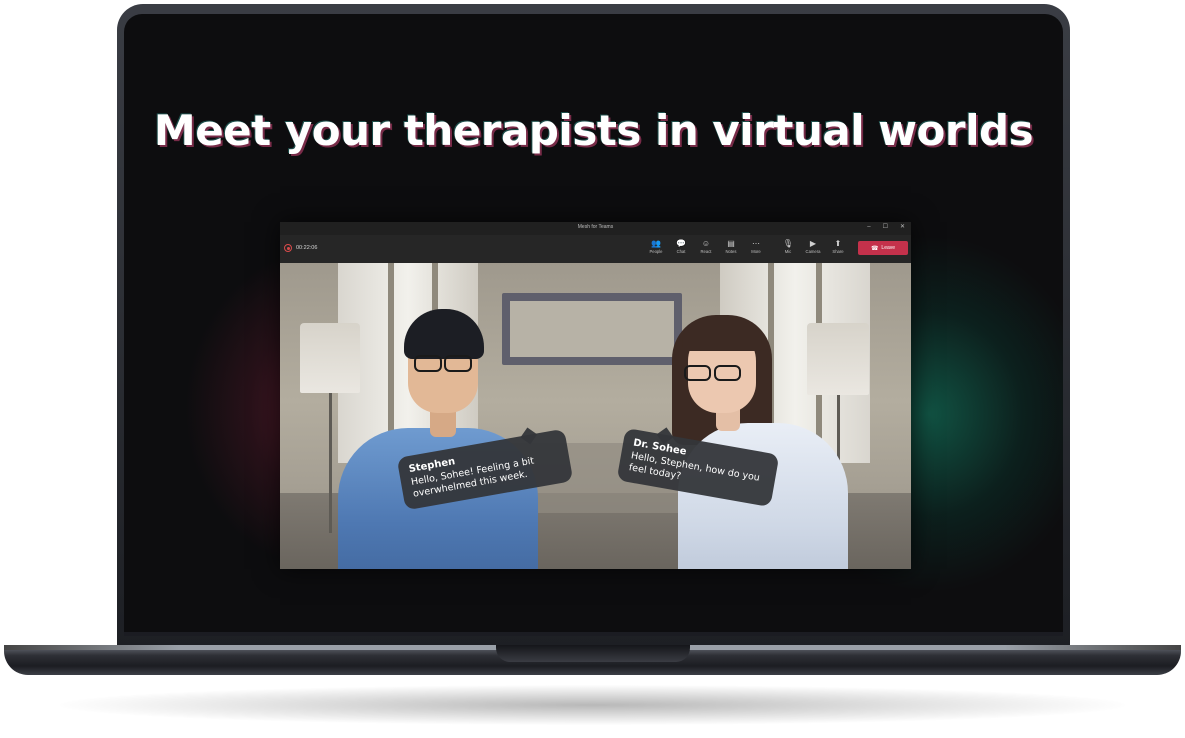  I want to click on screen-bottom-strip, so click(593, 634).